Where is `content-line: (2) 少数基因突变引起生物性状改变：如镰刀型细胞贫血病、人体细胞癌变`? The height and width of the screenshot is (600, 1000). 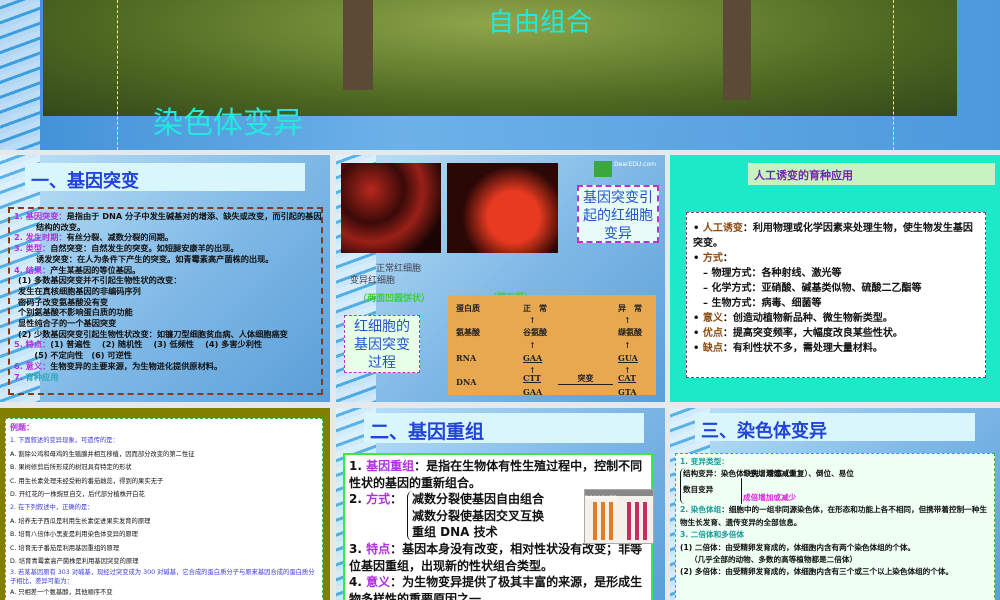
content-line: (2) 少数基因突变引起生物性状改变：如镰刀型细胞贫血病、人体细胞癌变 is located at coordinates (165, 334).